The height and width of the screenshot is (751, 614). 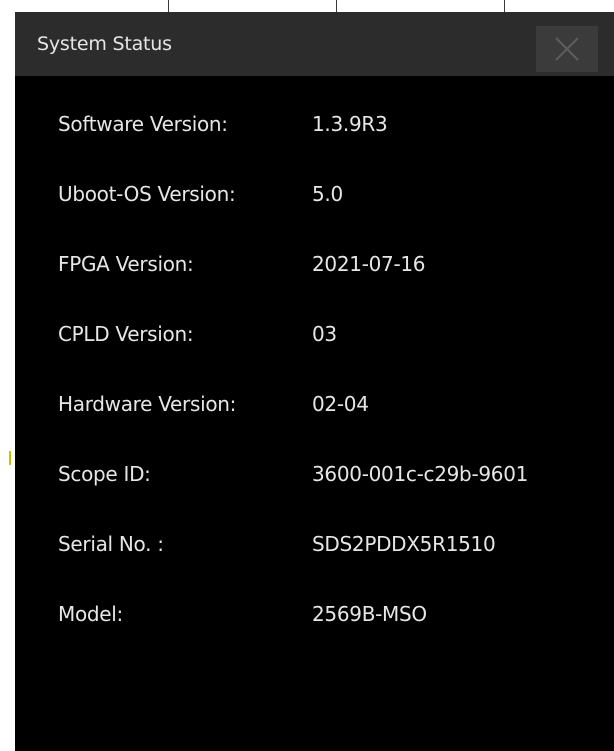 I want to click on status-value: 1.3.9R3, so click(x=350, y=124).